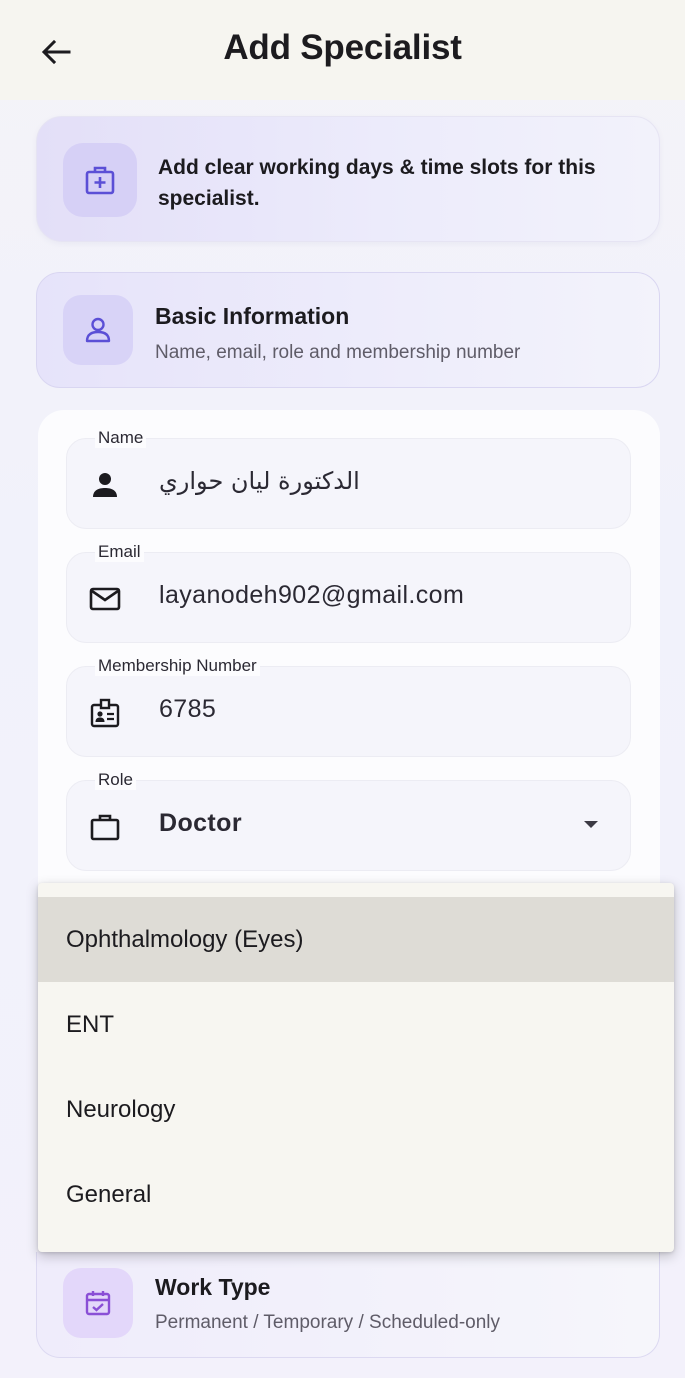  I want to click on person-filled-icon, so click(105, 485).